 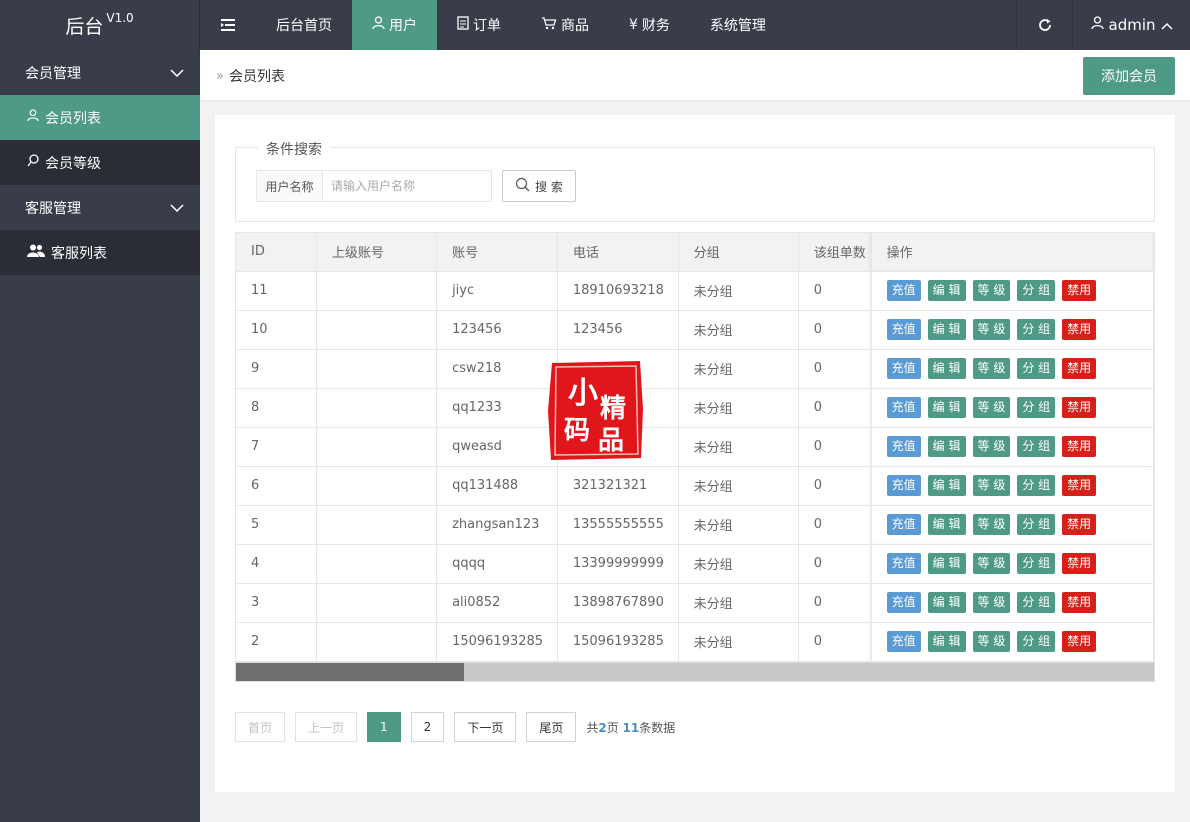 I want to click on username-search-input, so click(x=407, y=186).